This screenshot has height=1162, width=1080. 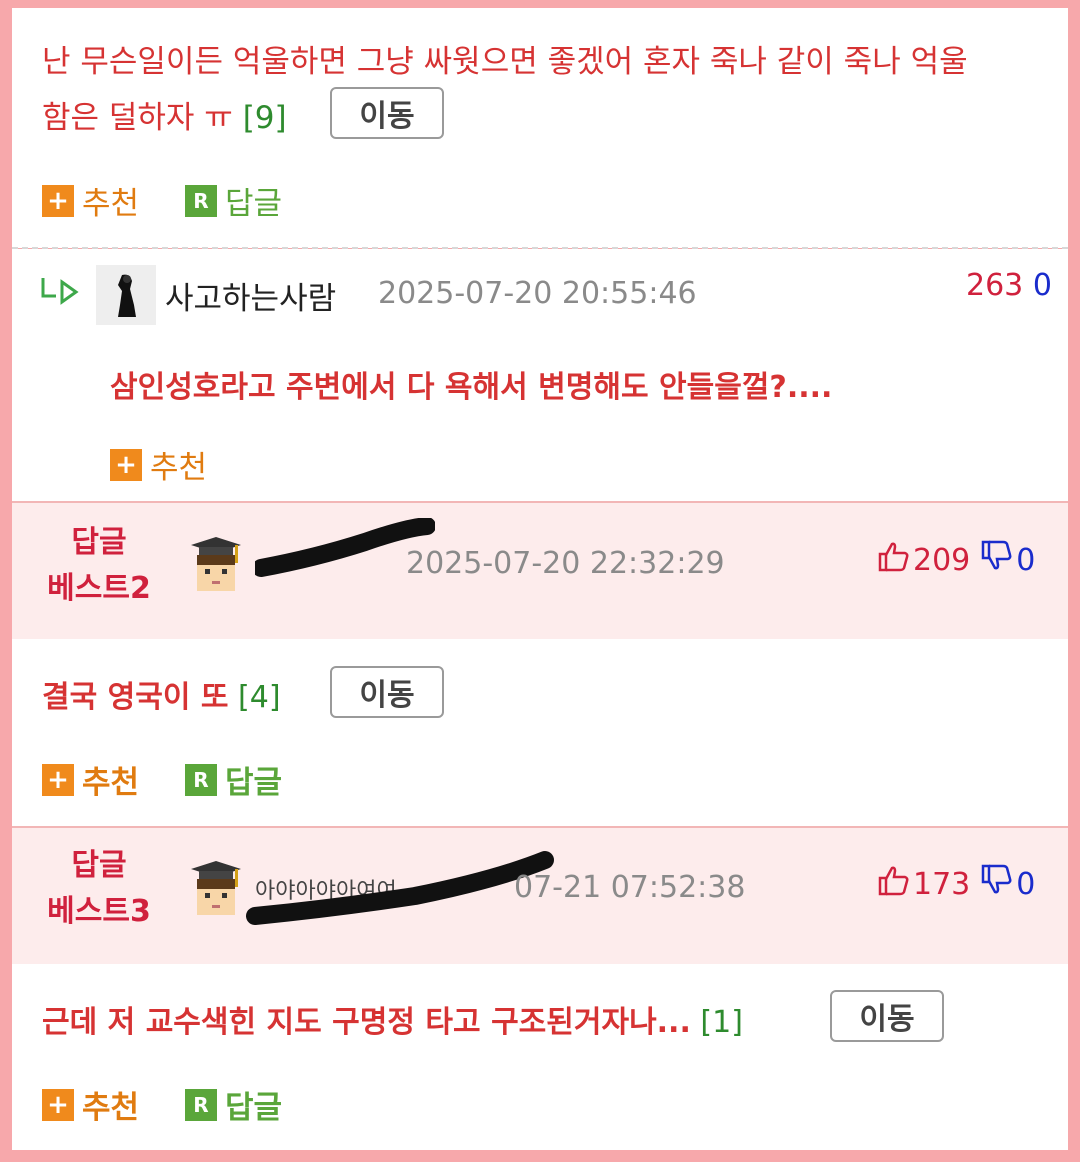 I want to click on reply-arrow-icon, so click(x=60, y=293).